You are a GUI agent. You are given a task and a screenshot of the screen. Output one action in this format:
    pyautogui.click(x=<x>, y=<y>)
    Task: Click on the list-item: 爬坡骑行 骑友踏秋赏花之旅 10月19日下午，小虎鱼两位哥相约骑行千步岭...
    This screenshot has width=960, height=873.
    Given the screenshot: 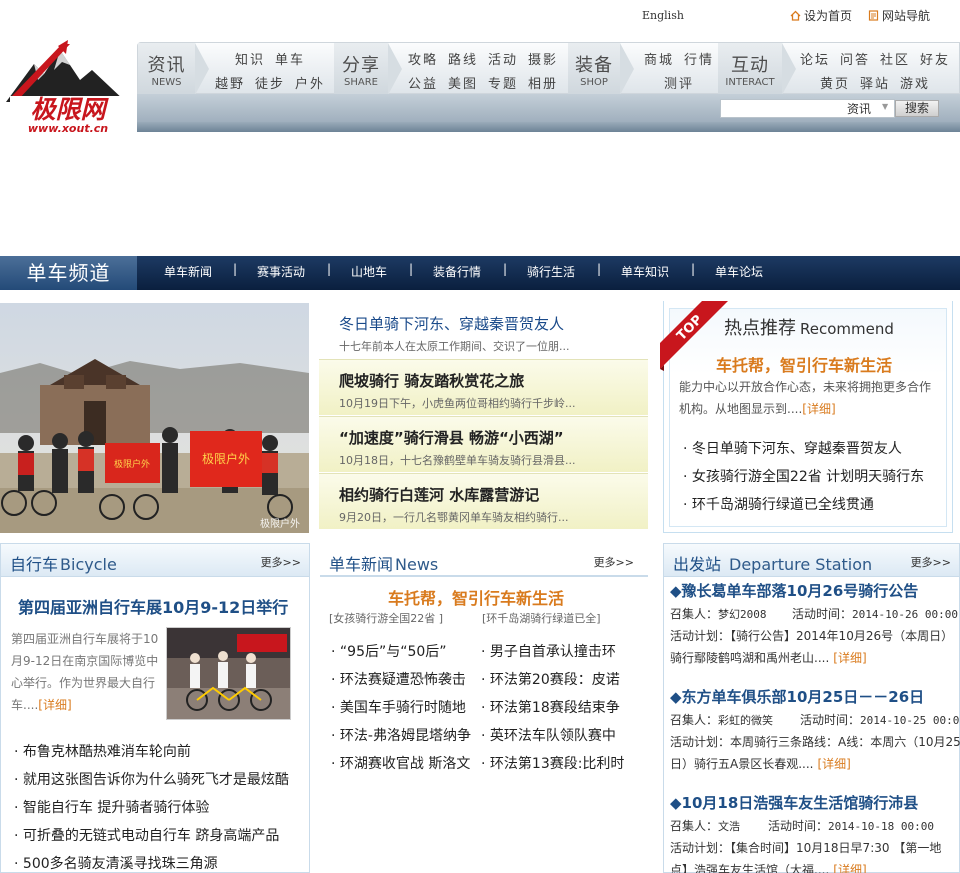 What is the action you would take?
    pyautogui.click(x=483, y=387)
    